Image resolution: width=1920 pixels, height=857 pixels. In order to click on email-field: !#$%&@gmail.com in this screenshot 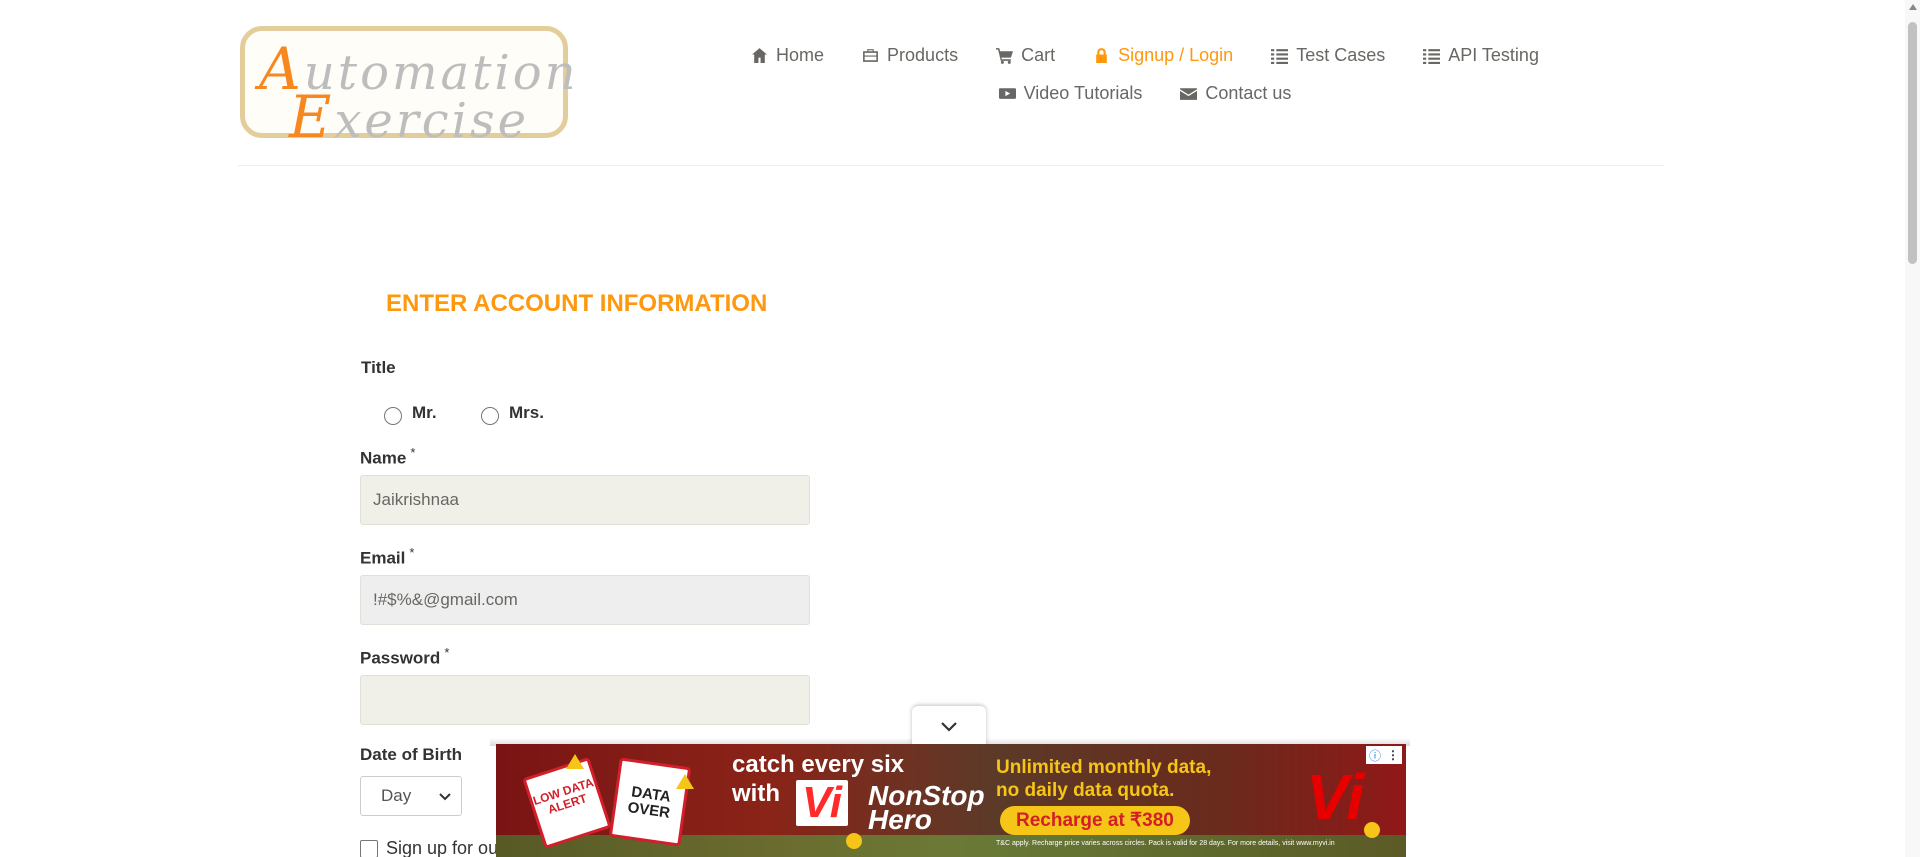, I will do `click(585, 600)`.